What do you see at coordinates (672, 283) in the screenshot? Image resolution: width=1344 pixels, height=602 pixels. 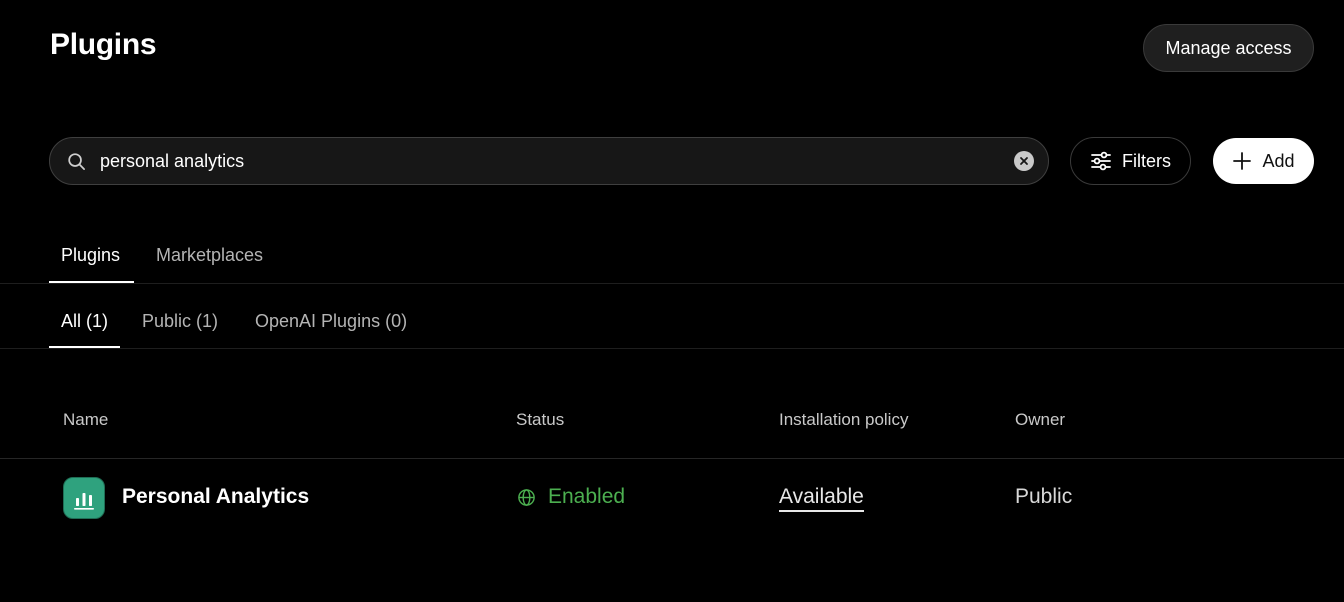 I see `tabs-divider` at bounding box center [672, 283].